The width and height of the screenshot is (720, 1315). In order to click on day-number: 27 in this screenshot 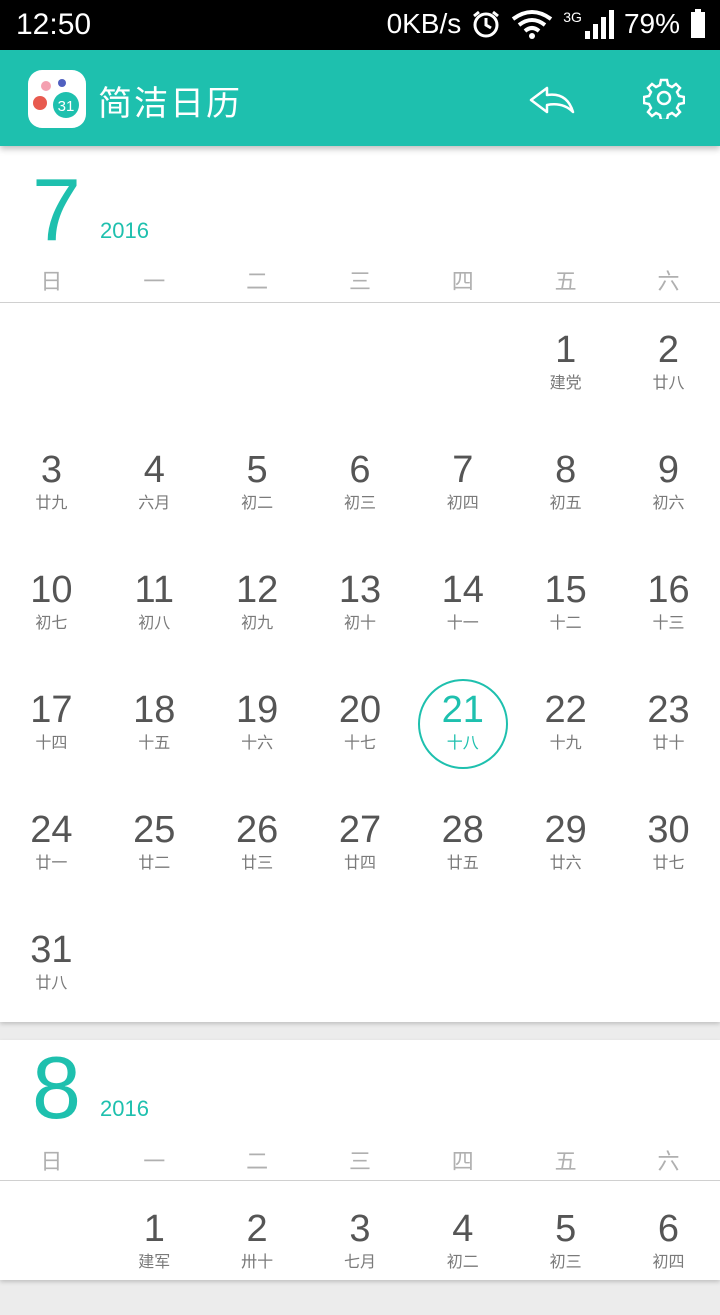, I will do `click(360, 830)`.